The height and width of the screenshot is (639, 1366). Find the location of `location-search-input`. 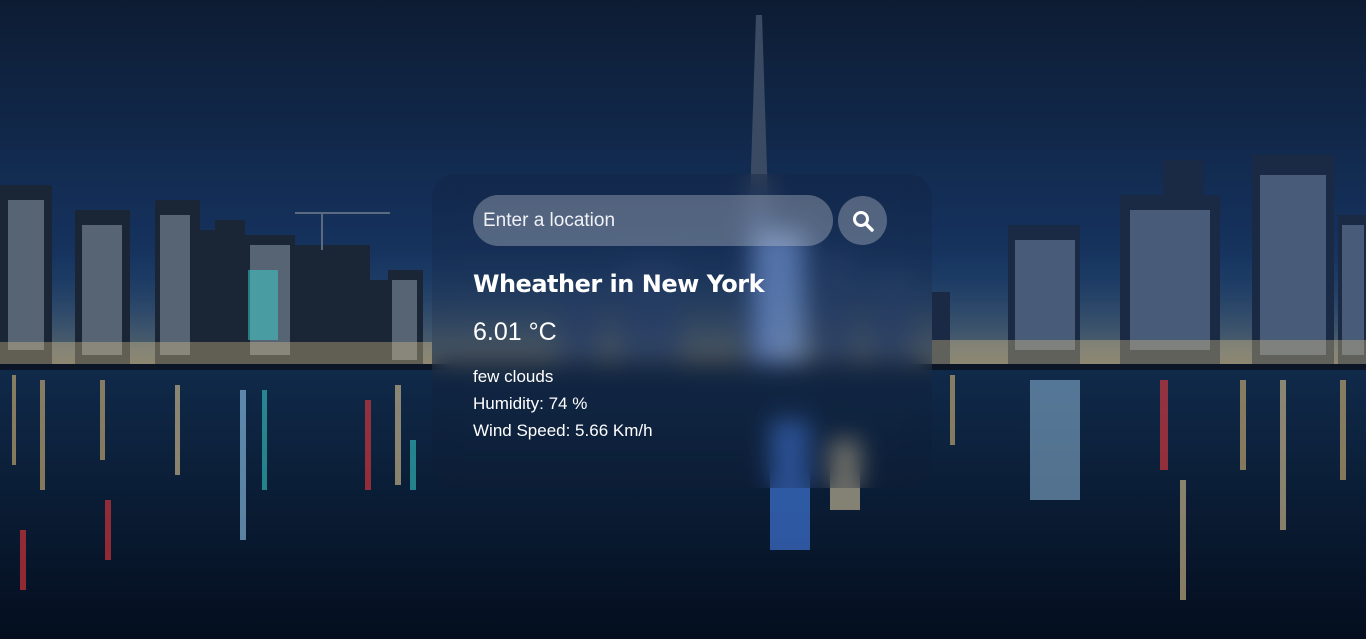

location-search-input is located at coordinates (653, 220).